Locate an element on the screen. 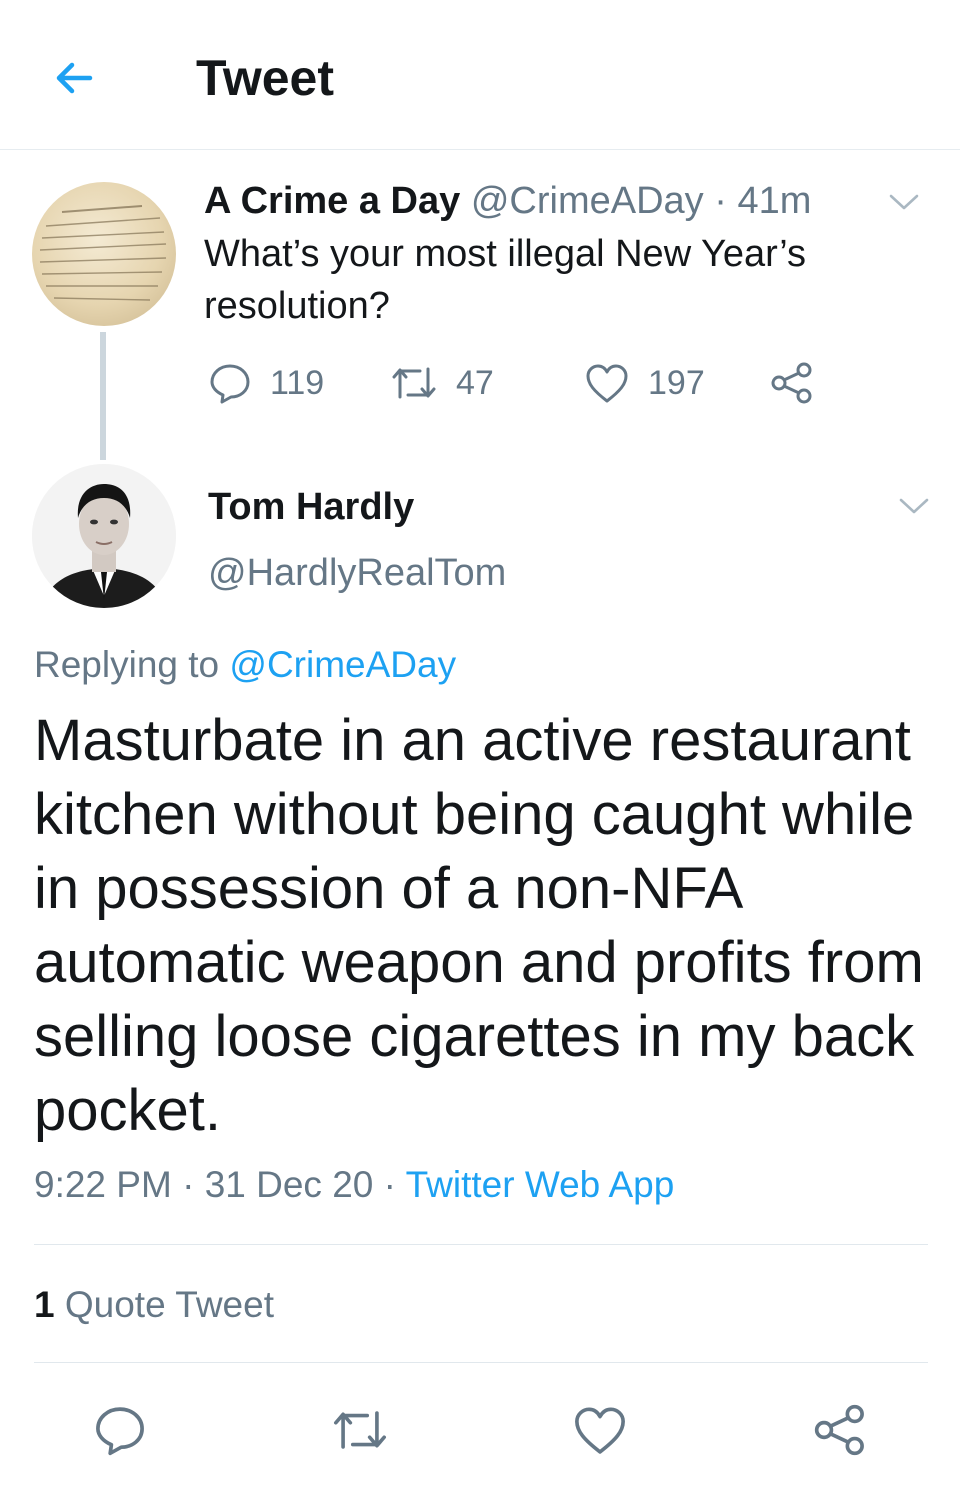 The height and width of the screenshot is (1495, 960). book-page-icon is located at coordinates (103, 253).